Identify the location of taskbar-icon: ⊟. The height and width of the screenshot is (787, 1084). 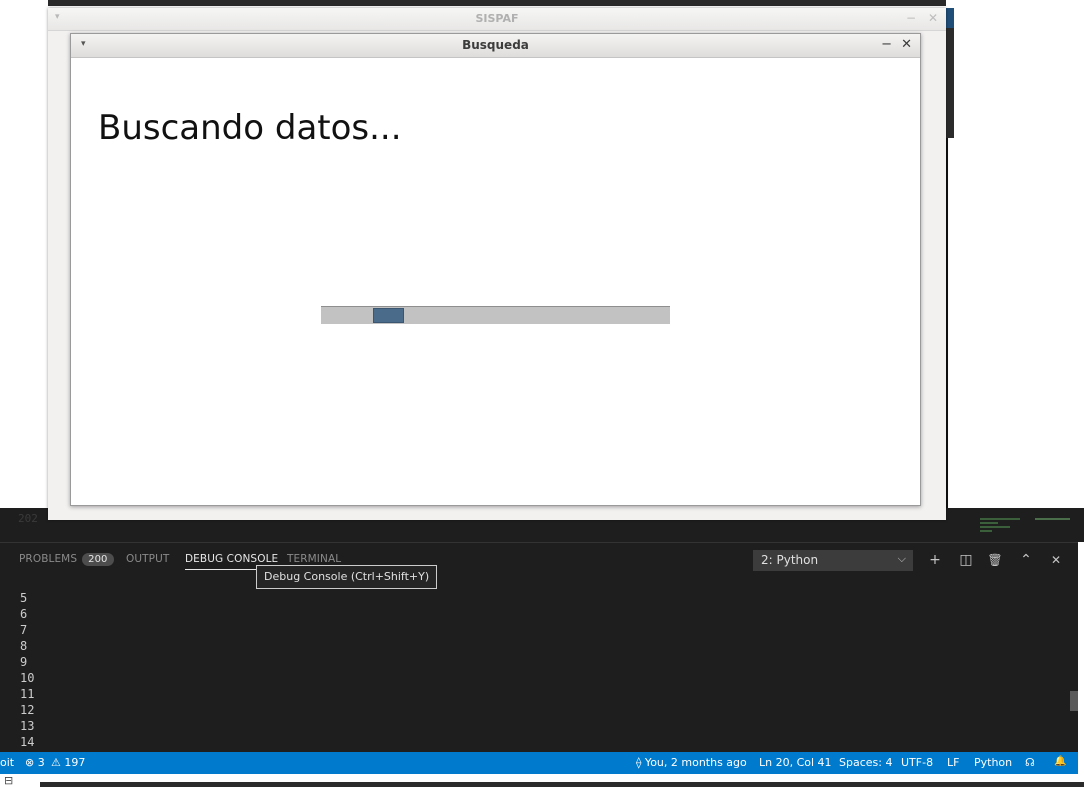
(8, 780).